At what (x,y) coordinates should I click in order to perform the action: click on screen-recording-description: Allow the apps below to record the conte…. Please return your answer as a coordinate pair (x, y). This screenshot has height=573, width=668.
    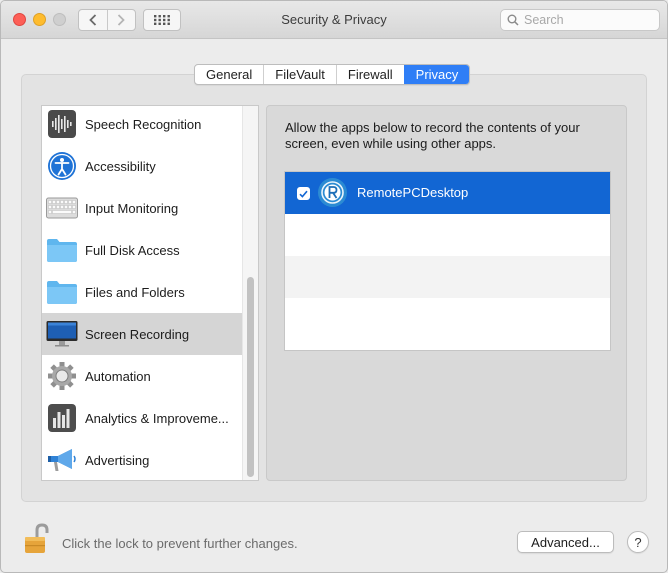
    Looking at the image, I should click on (432, 135).